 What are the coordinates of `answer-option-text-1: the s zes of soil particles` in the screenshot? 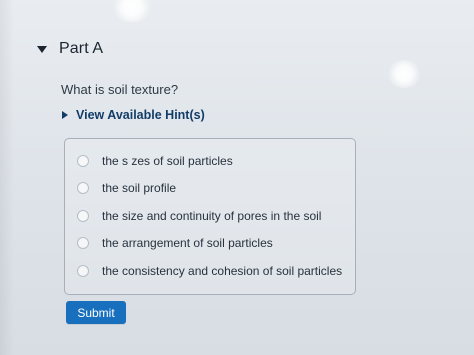 It's located at (167, 161).